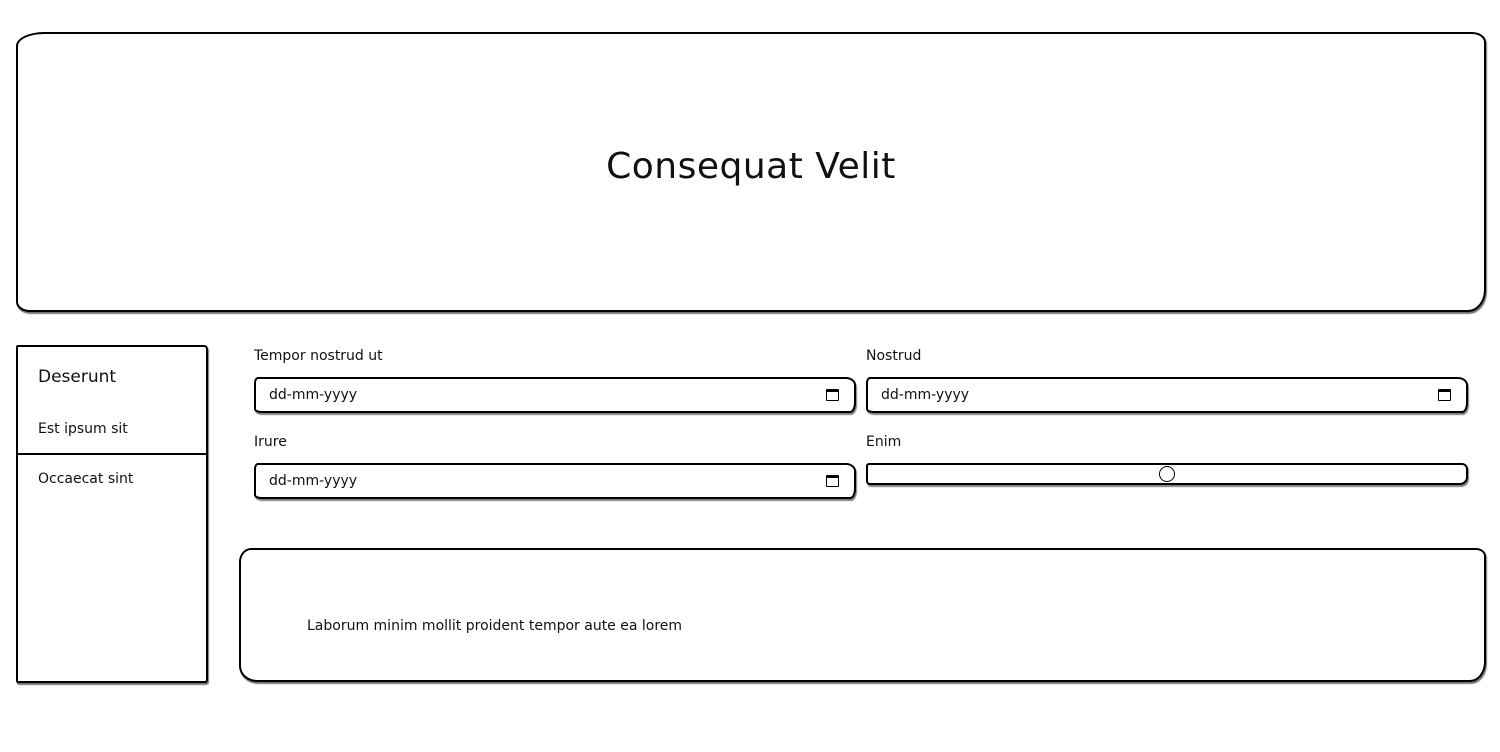  Describe the element at coordinates (751, 166) in the screenshot. I see `page-title: Consequat Velit` at that location.